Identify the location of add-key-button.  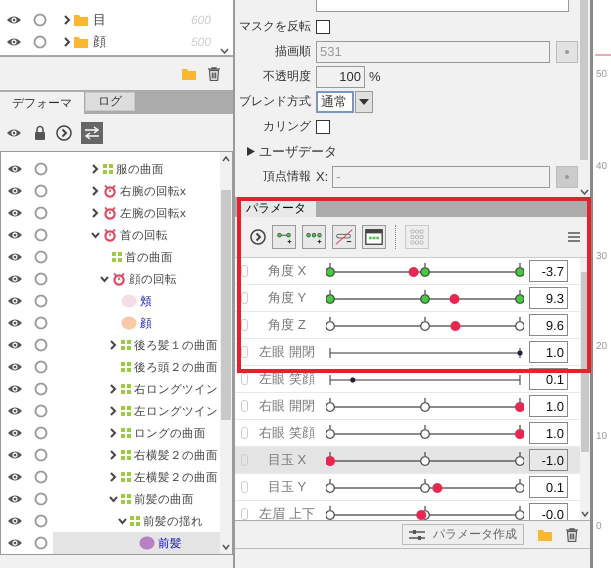
(284, 237).